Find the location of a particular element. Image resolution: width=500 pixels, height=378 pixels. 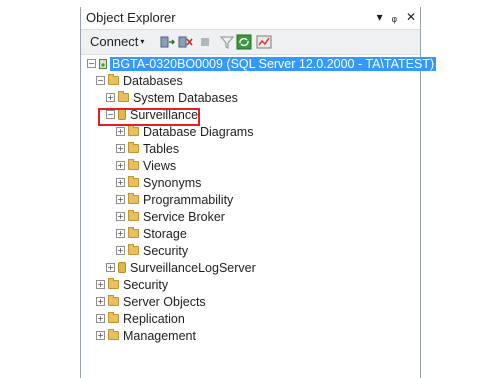

tree-node-views: + Views is located at coordinates (146, 165).